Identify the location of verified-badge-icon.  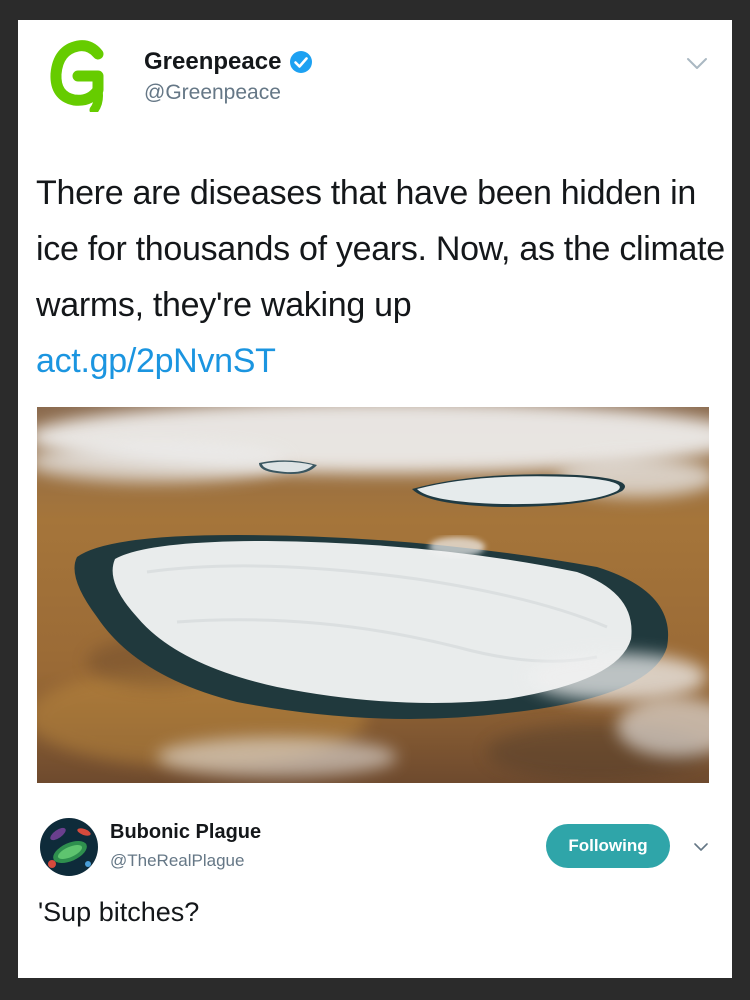
(301, 62).